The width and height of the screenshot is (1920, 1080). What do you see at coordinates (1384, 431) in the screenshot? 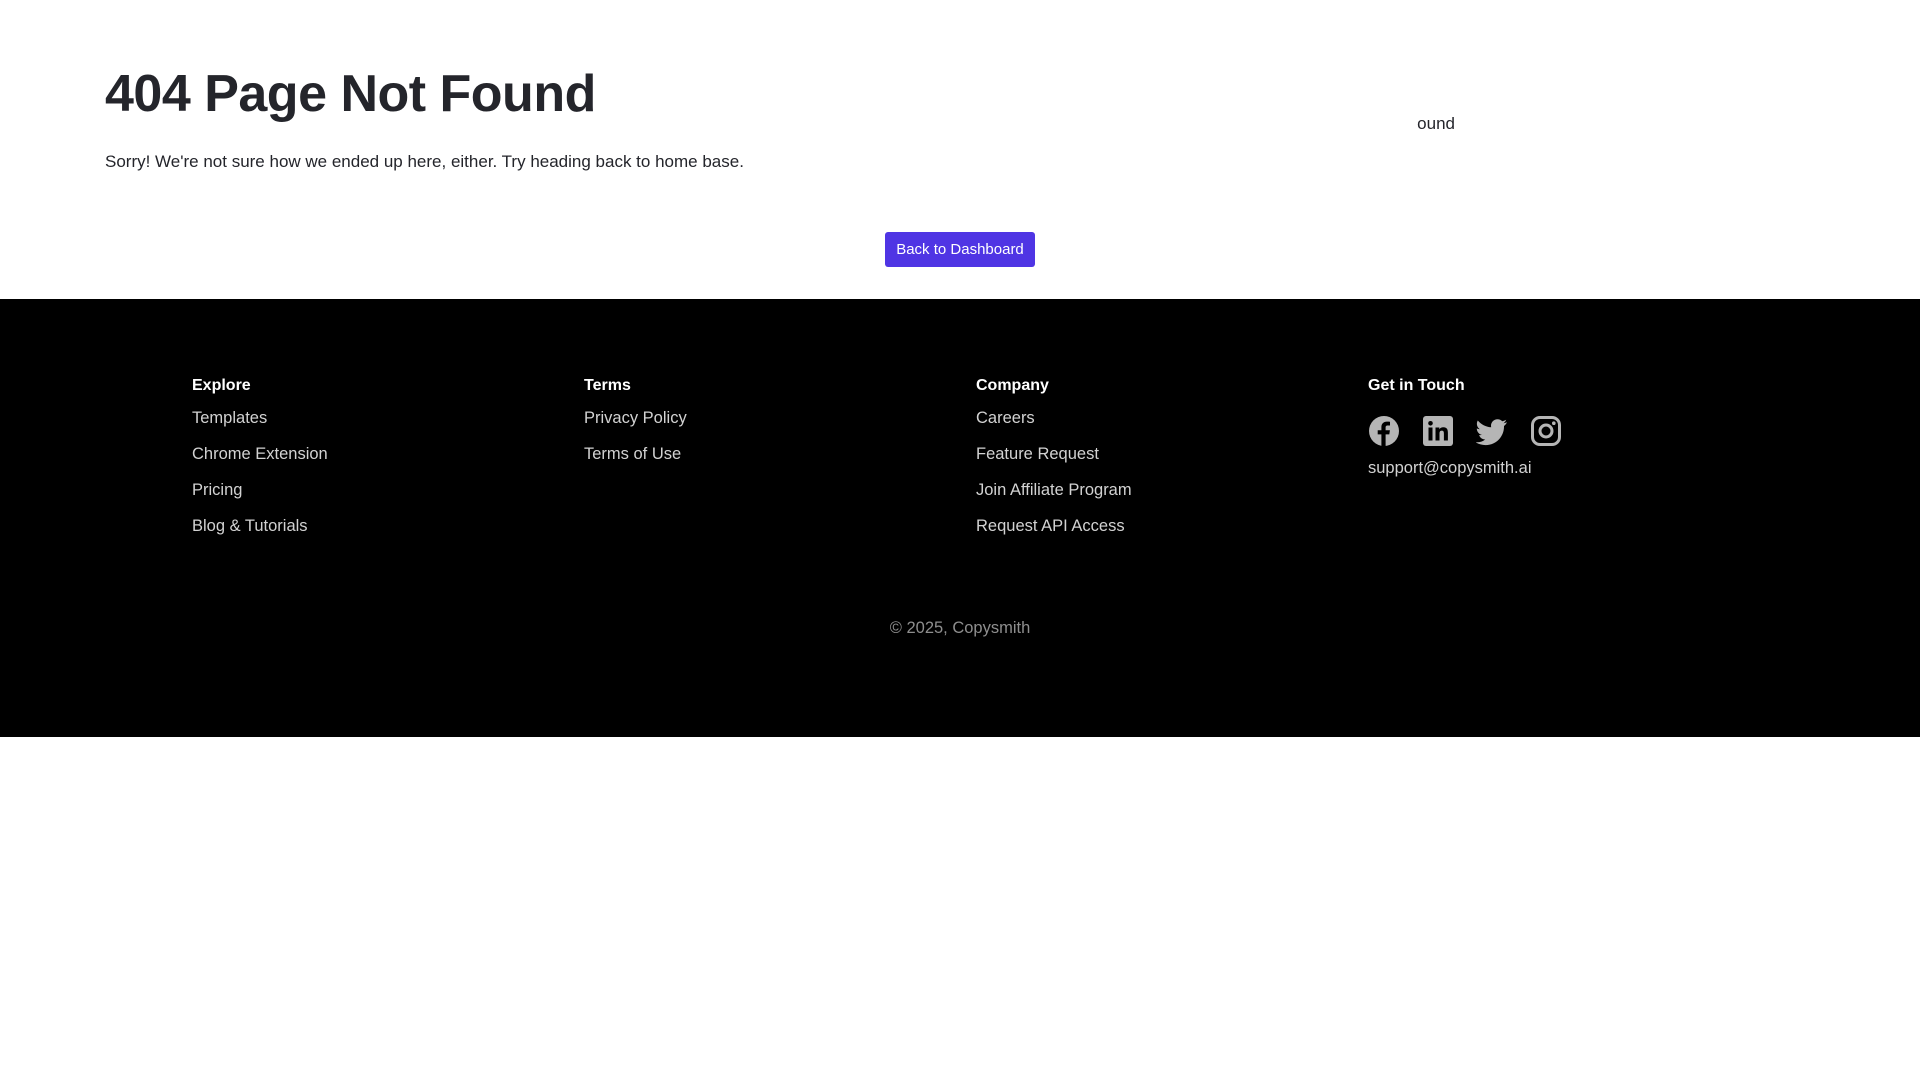
I see `facebook-icon` at bounding box center [1384, 431].